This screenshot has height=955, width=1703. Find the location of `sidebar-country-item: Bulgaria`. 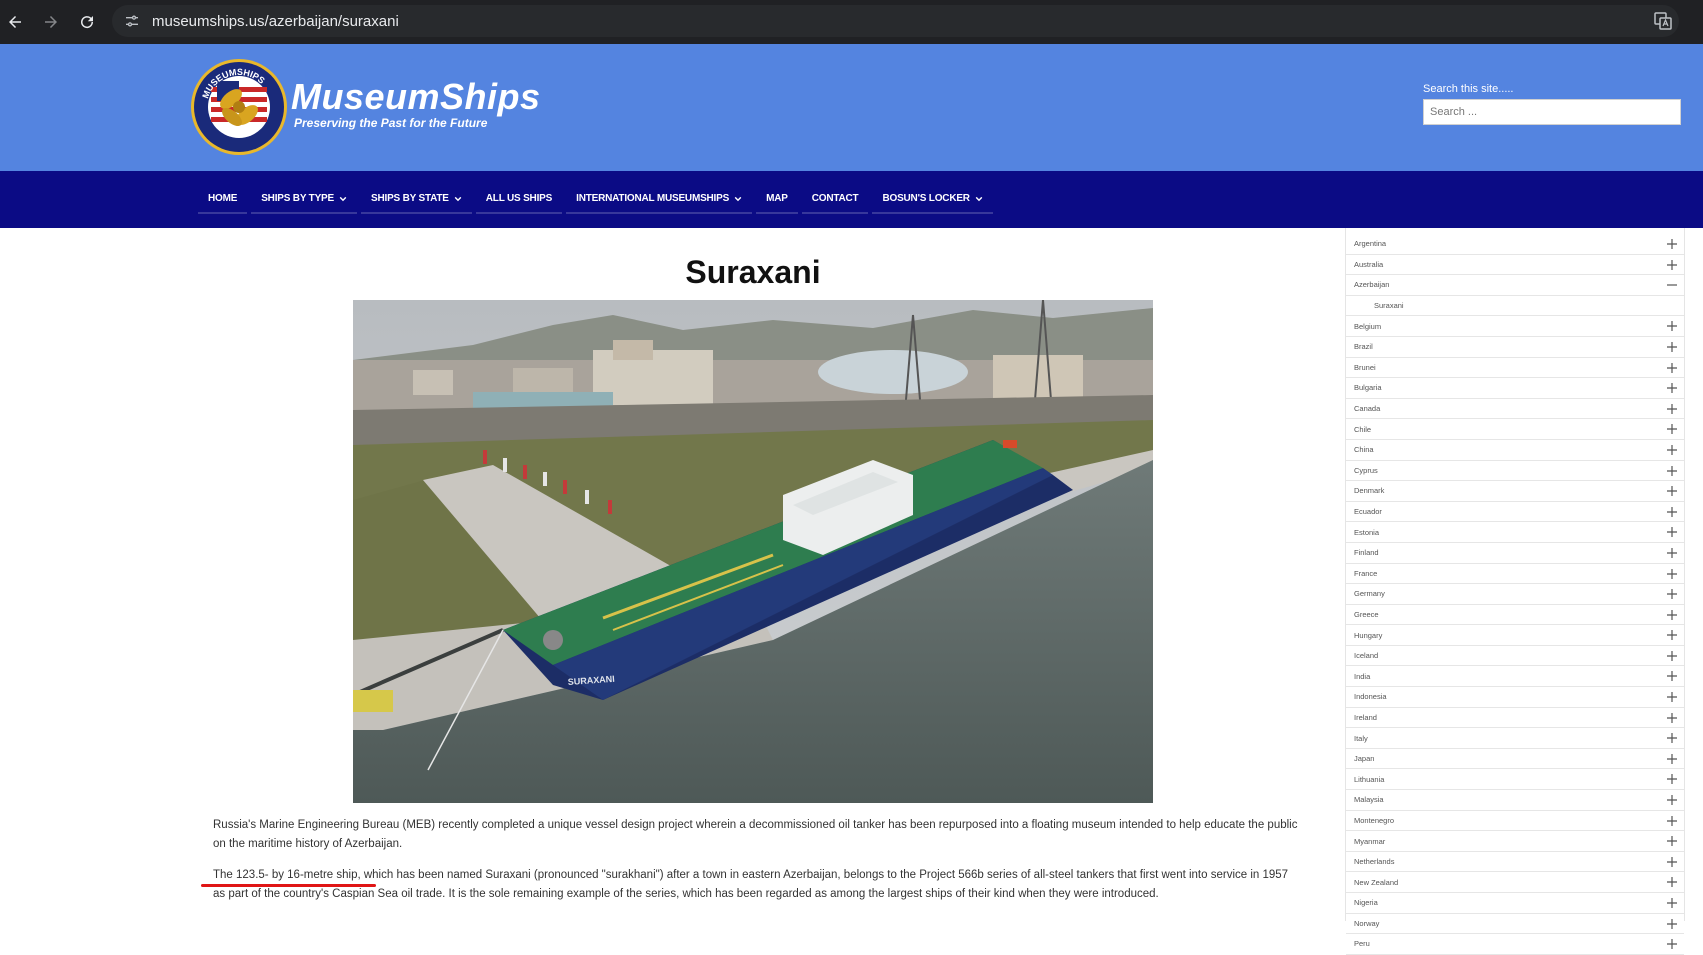

sidebar-country-item: Bulgaria is located at coordinates (1515, 388).